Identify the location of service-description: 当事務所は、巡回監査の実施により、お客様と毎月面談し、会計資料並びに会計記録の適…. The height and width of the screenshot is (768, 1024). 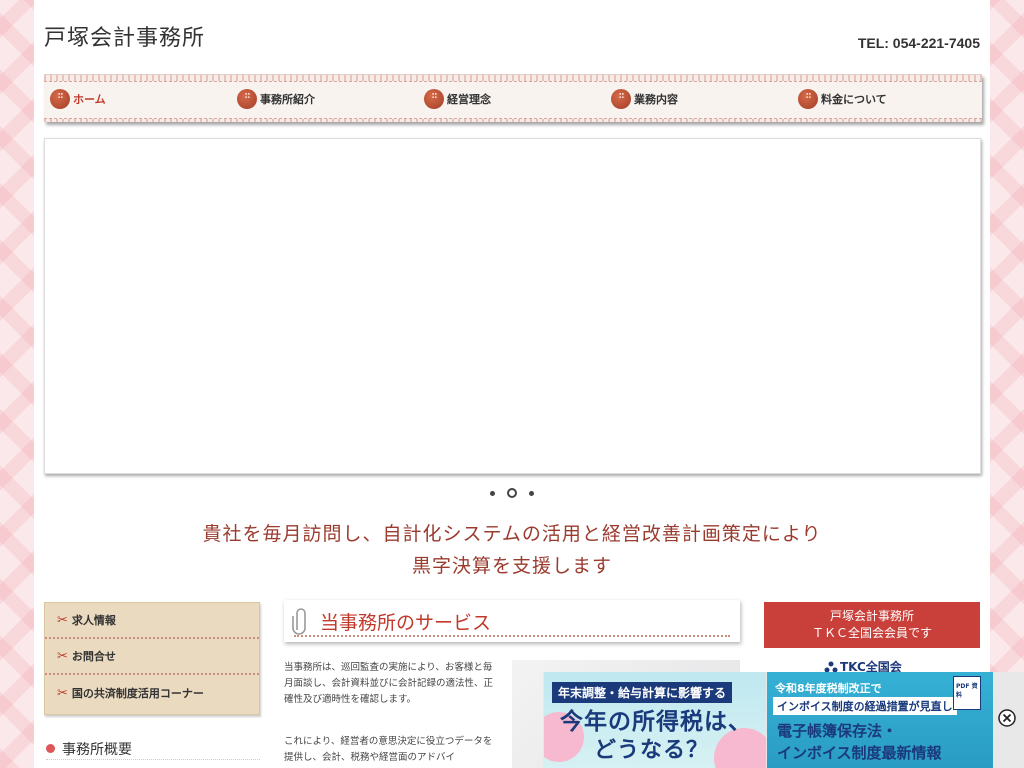
(389, 713).